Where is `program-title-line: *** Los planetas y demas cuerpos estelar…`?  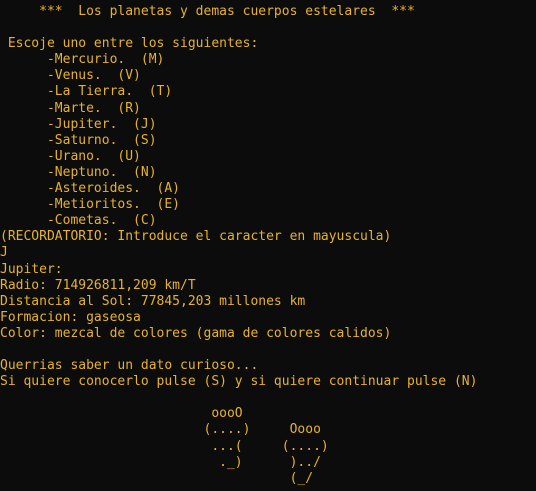 program-title-line: *** Los planetas y demas cuerpos estelar… is located at coordinates (207, 11).